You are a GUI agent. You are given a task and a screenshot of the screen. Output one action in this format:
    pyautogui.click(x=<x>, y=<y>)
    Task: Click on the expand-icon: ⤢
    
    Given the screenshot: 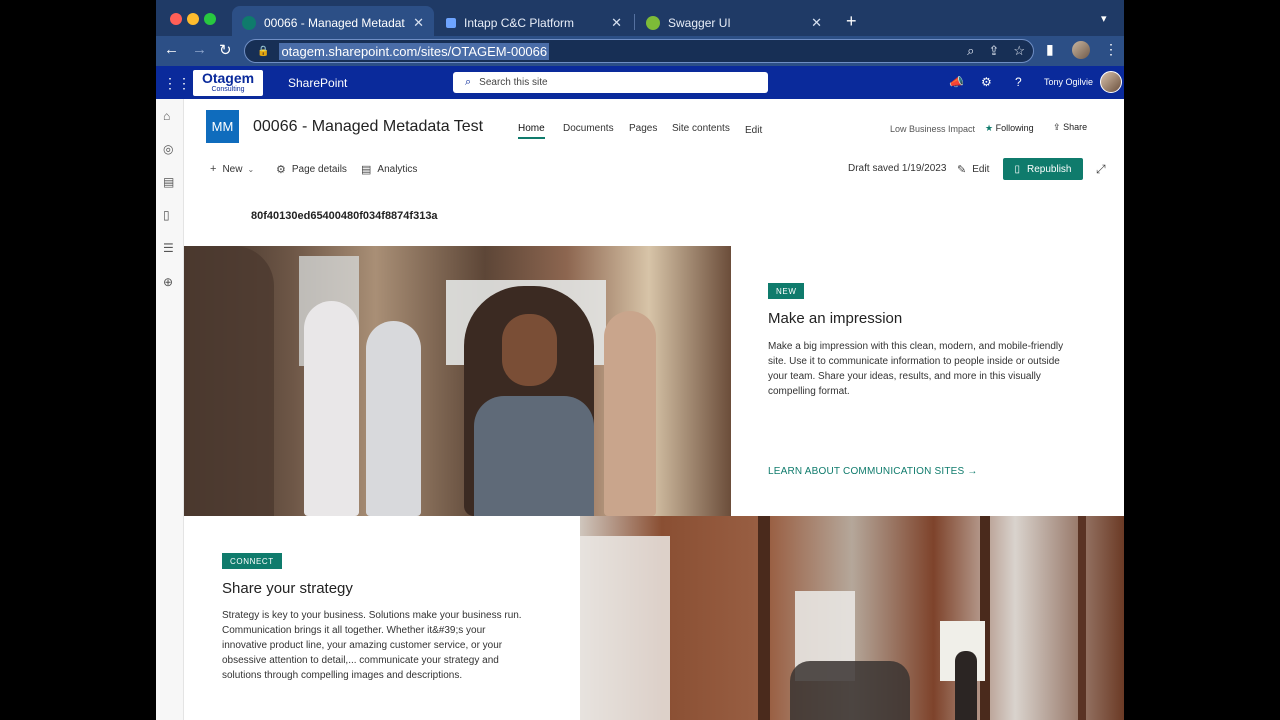 What is the action you would take?
    pyautogui.click(x=1101, y=169)
    